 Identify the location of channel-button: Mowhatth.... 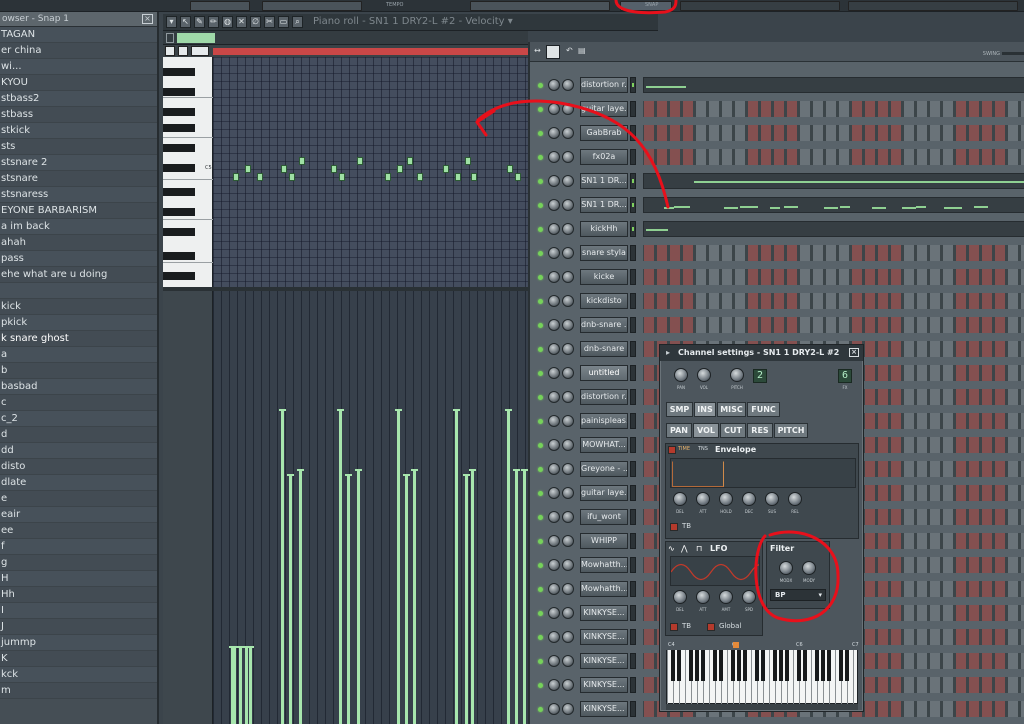
(604, 565).